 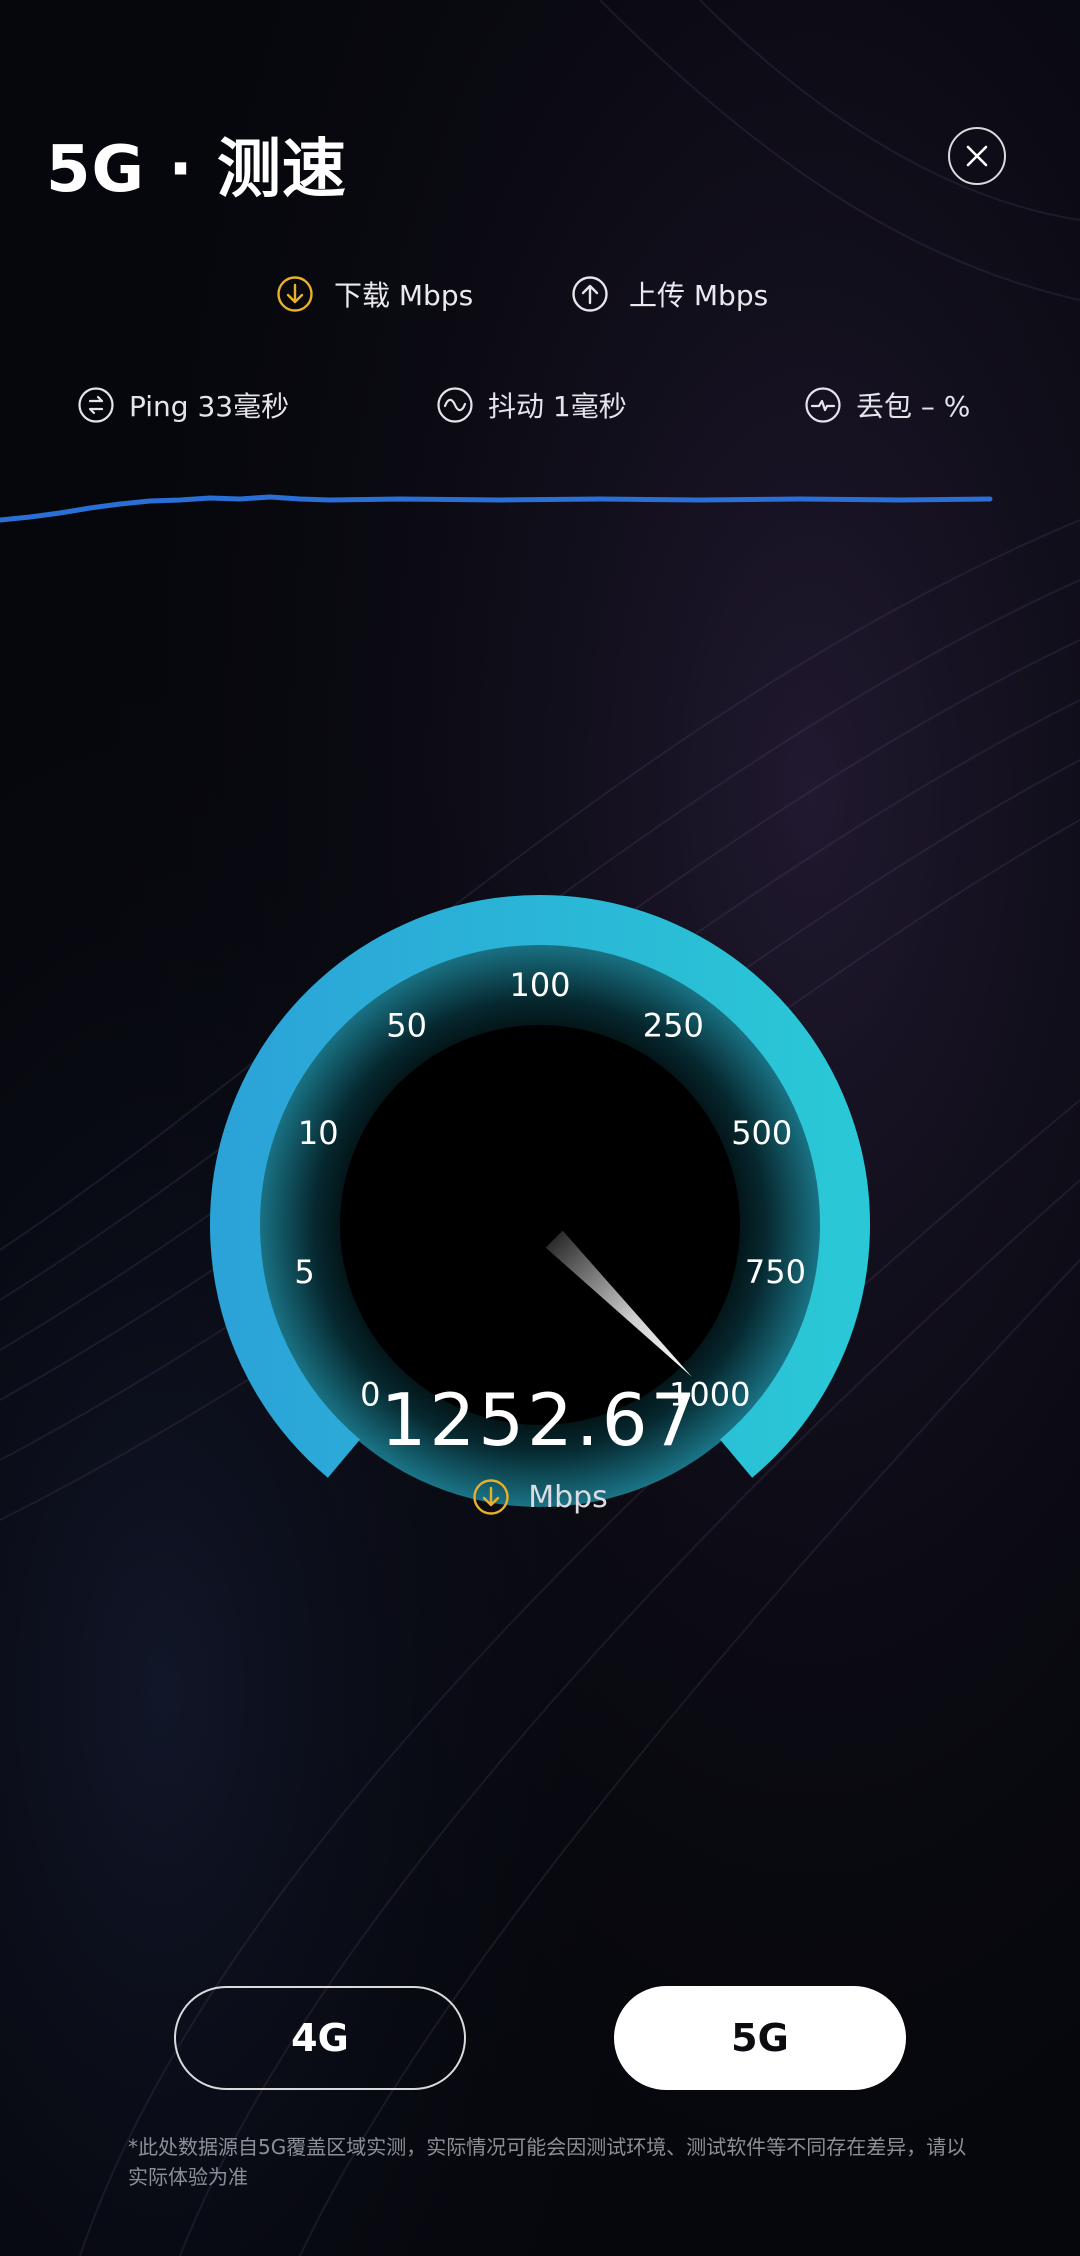 I want to click on speed-unit: Mbps, so click(x=540, y=1497).